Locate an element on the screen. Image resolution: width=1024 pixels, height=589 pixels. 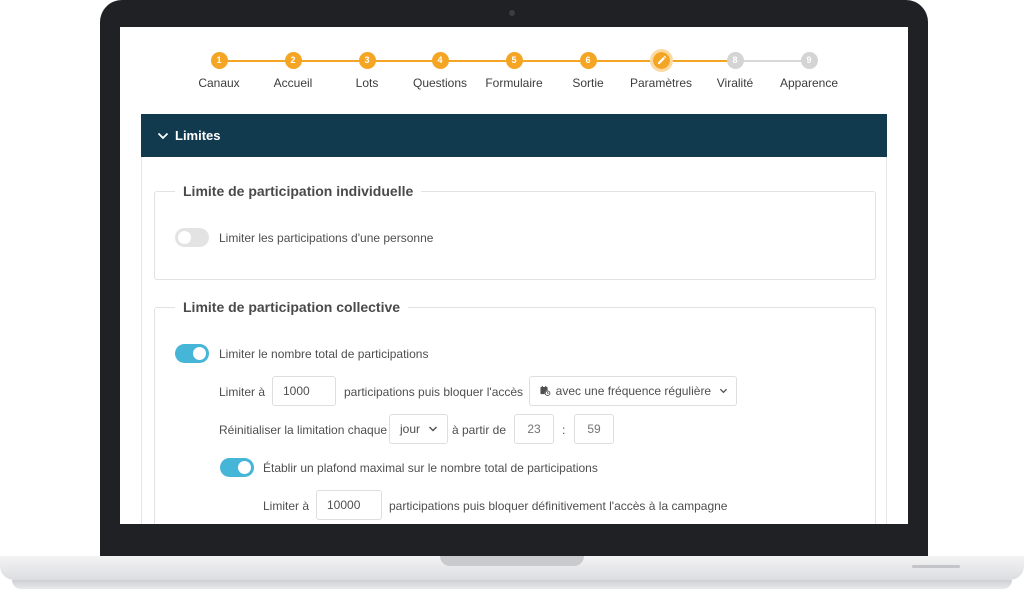
calendar-clock-icon is located at coordinates (545, 391).